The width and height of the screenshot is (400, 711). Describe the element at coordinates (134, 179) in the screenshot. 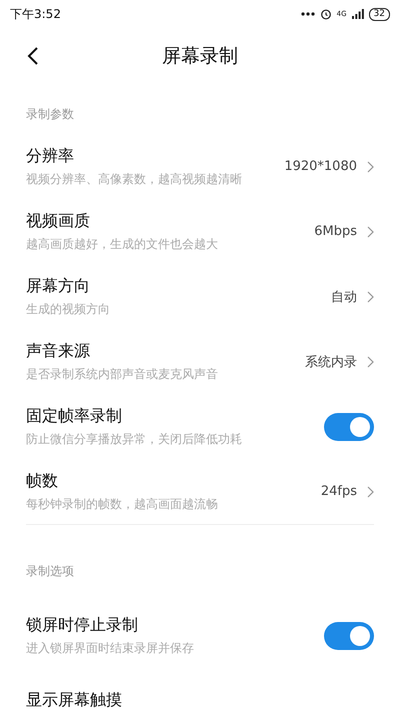

I see `setting-description: 视频分辨率、高像素数，越高视频越清晰` at that location.